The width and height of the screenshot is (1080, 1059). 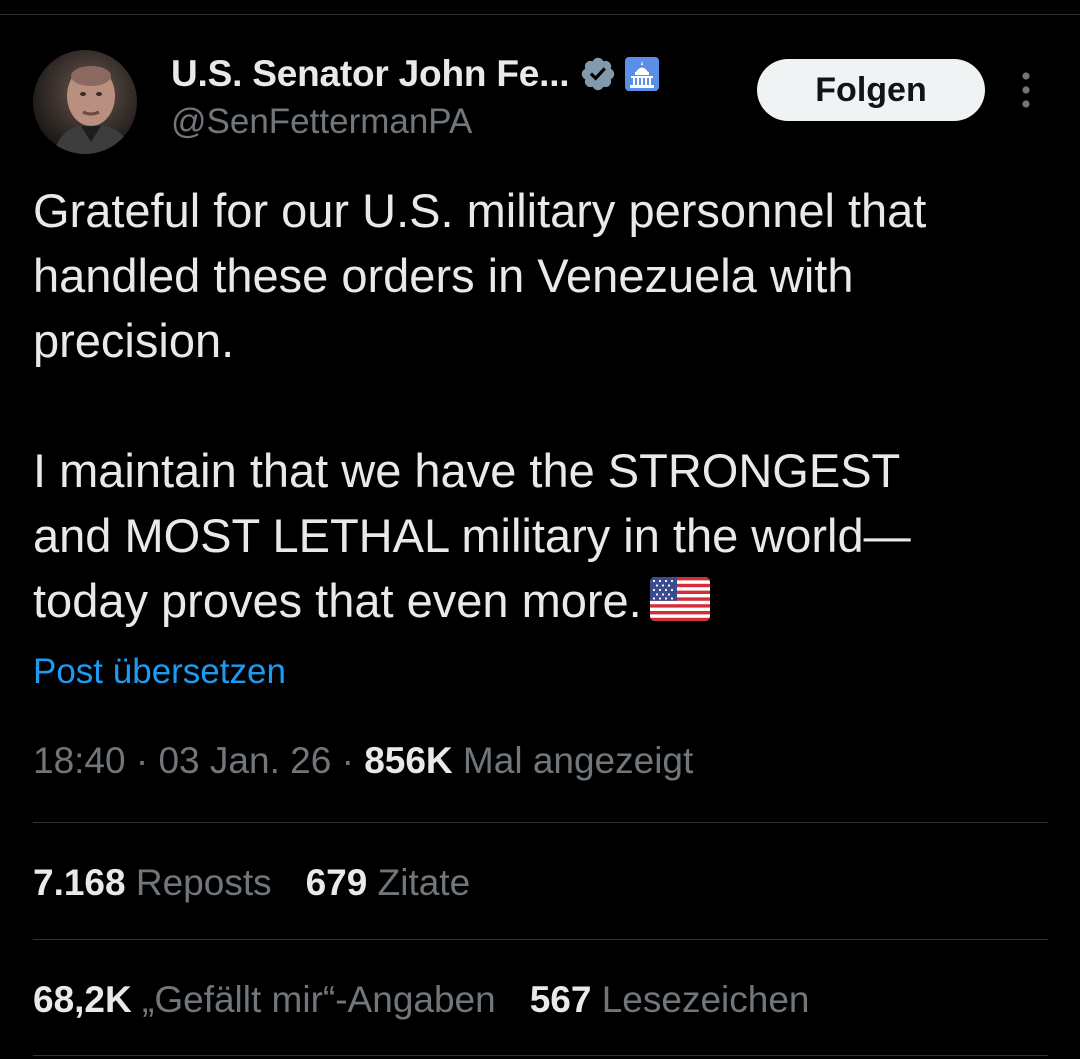 What do you see at coordinates (424, 882) in the screenshot?
I see `quotes-label: Zitate` at bounding box center [424, 882].